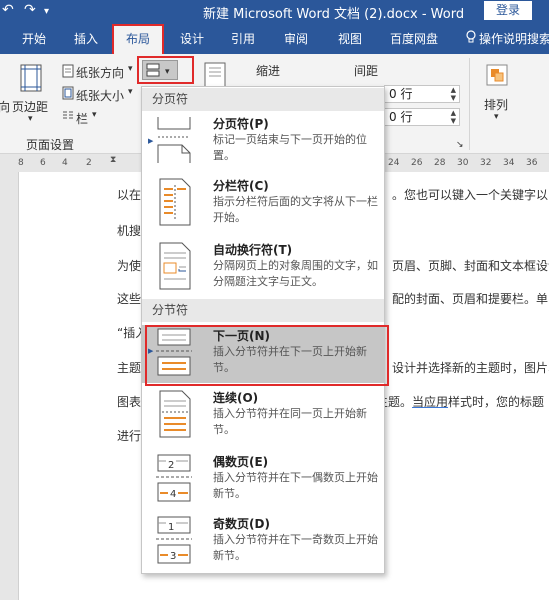 The image size is (549, 600). Describe the element at coordinates (50, 145) in the screenshot. I see `group-page-setup-label: 页面设置` at that location.